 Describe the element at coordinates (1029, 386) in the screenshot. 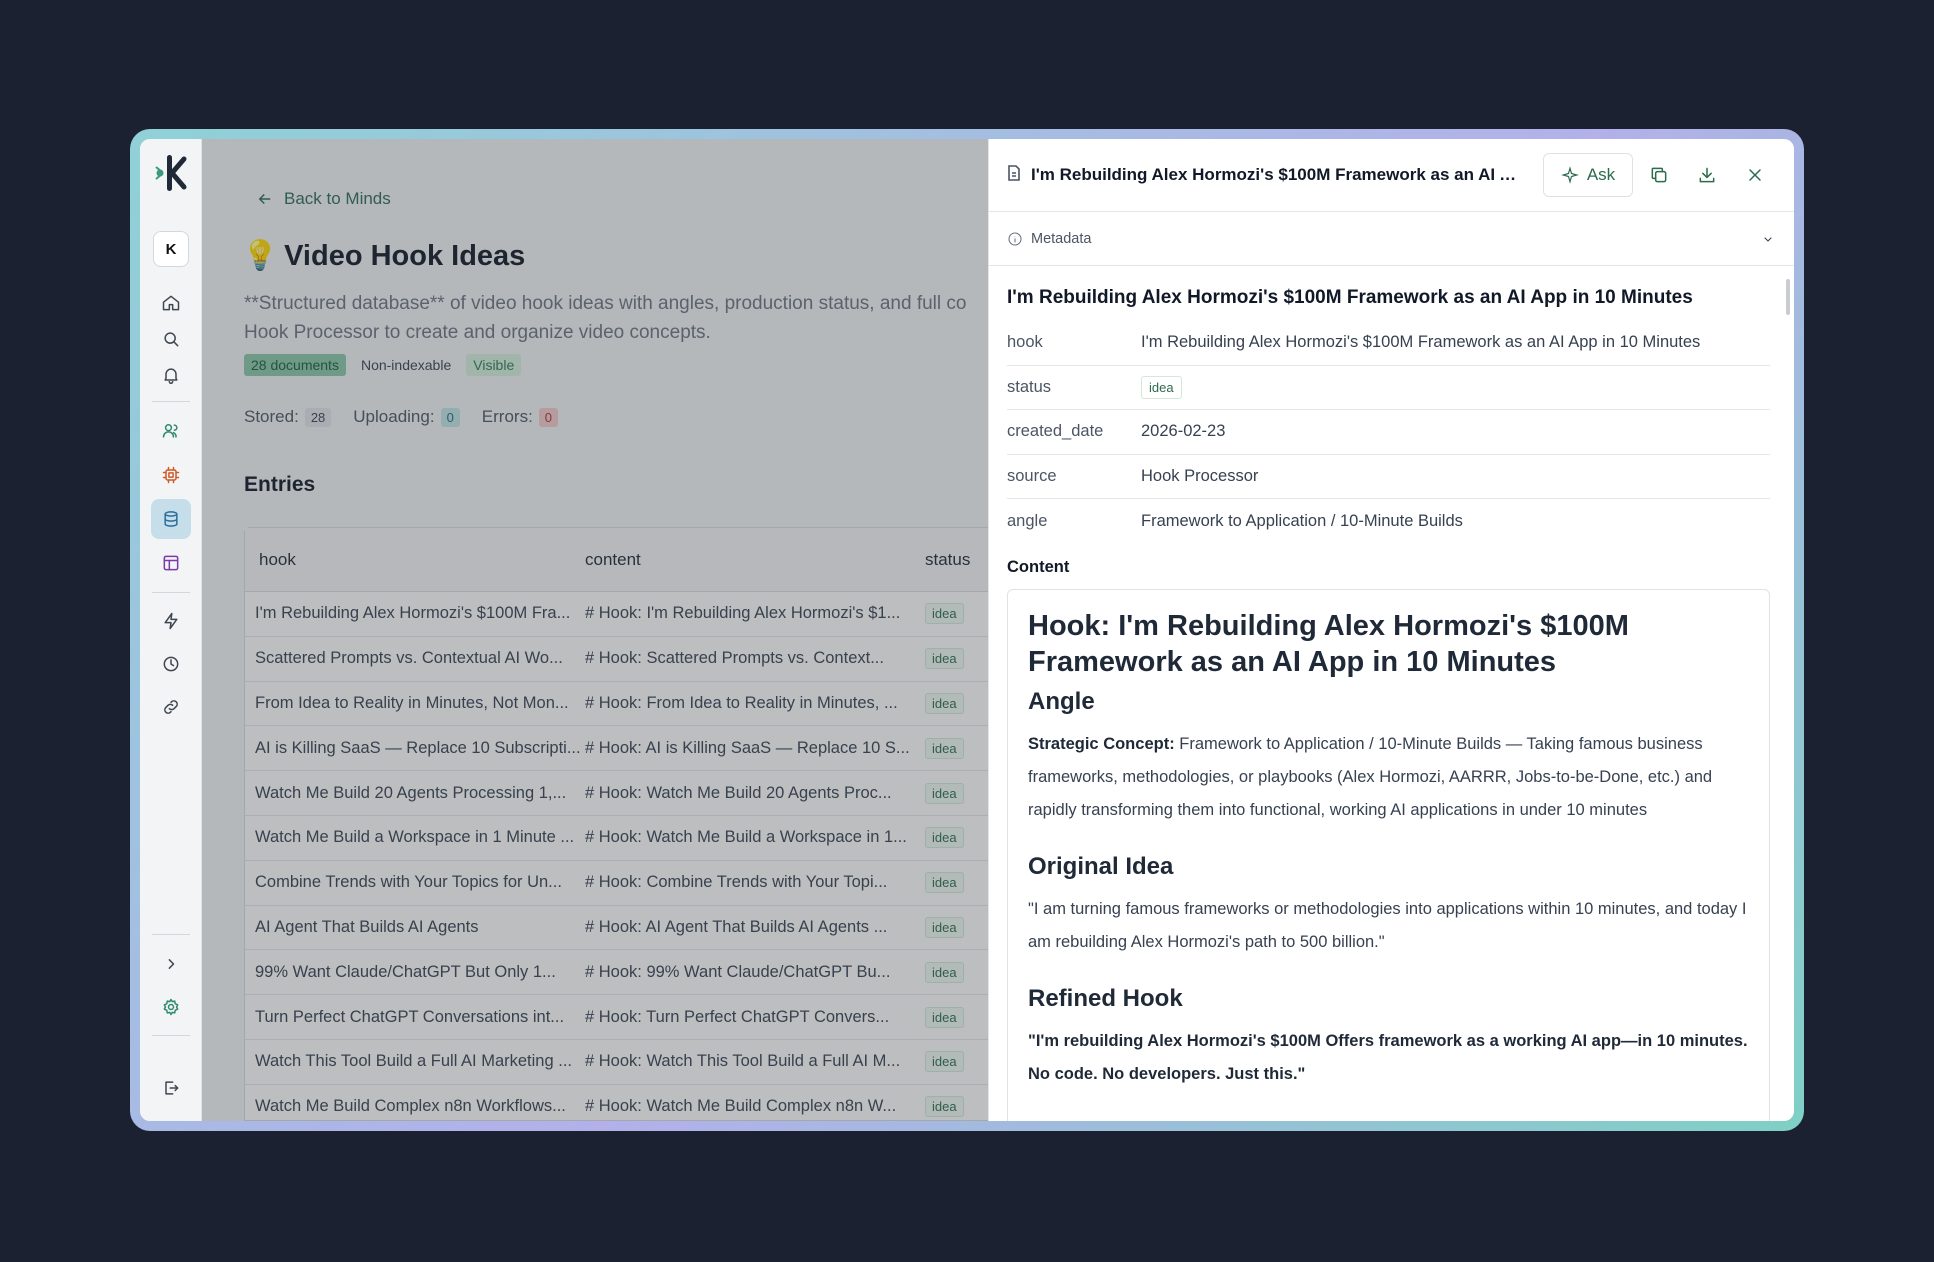

I see `metadata-key: status` at that location.